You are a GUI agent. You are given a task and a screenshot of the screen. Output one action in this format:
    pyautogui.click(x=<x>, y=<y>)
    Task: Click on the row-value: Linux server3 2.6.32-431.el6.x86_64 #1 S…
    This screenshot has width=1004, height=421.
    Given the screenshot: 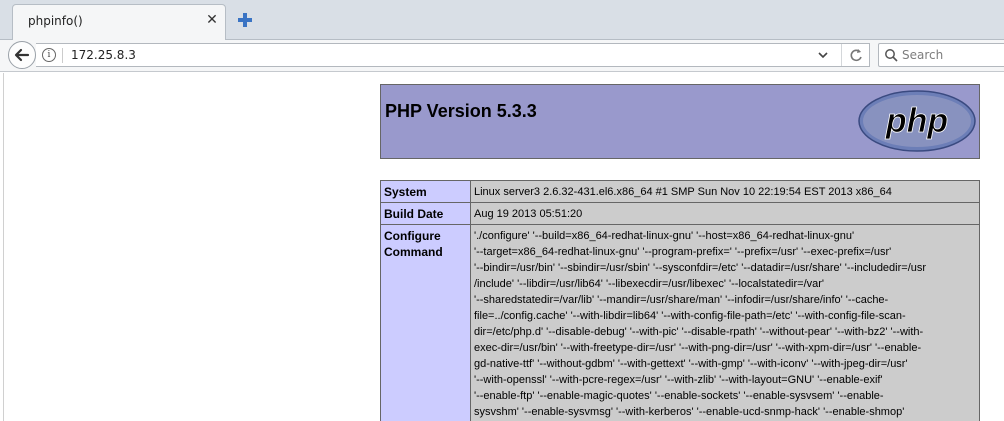 What is the action you would take?
    pyautogui.click(x=725, y=191)
    